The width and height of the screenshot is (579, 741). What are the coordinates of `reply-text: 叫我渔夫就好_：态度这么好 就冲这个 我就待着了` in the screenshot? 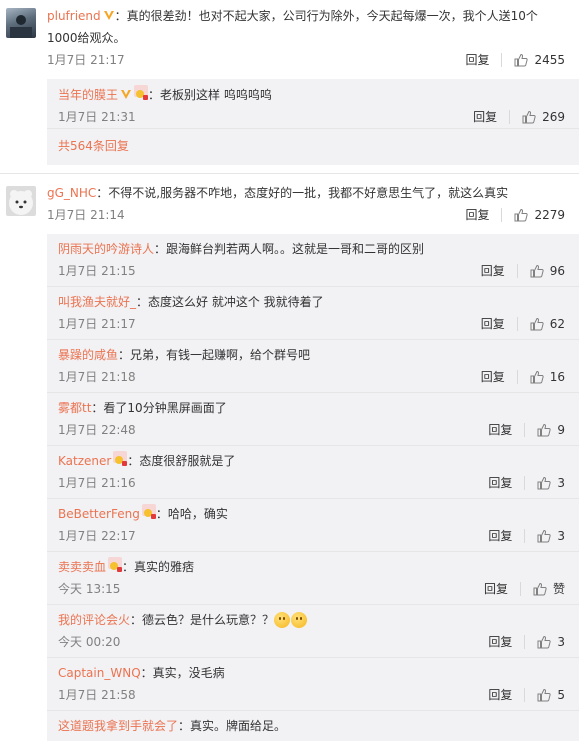 It's located at (318, 302).